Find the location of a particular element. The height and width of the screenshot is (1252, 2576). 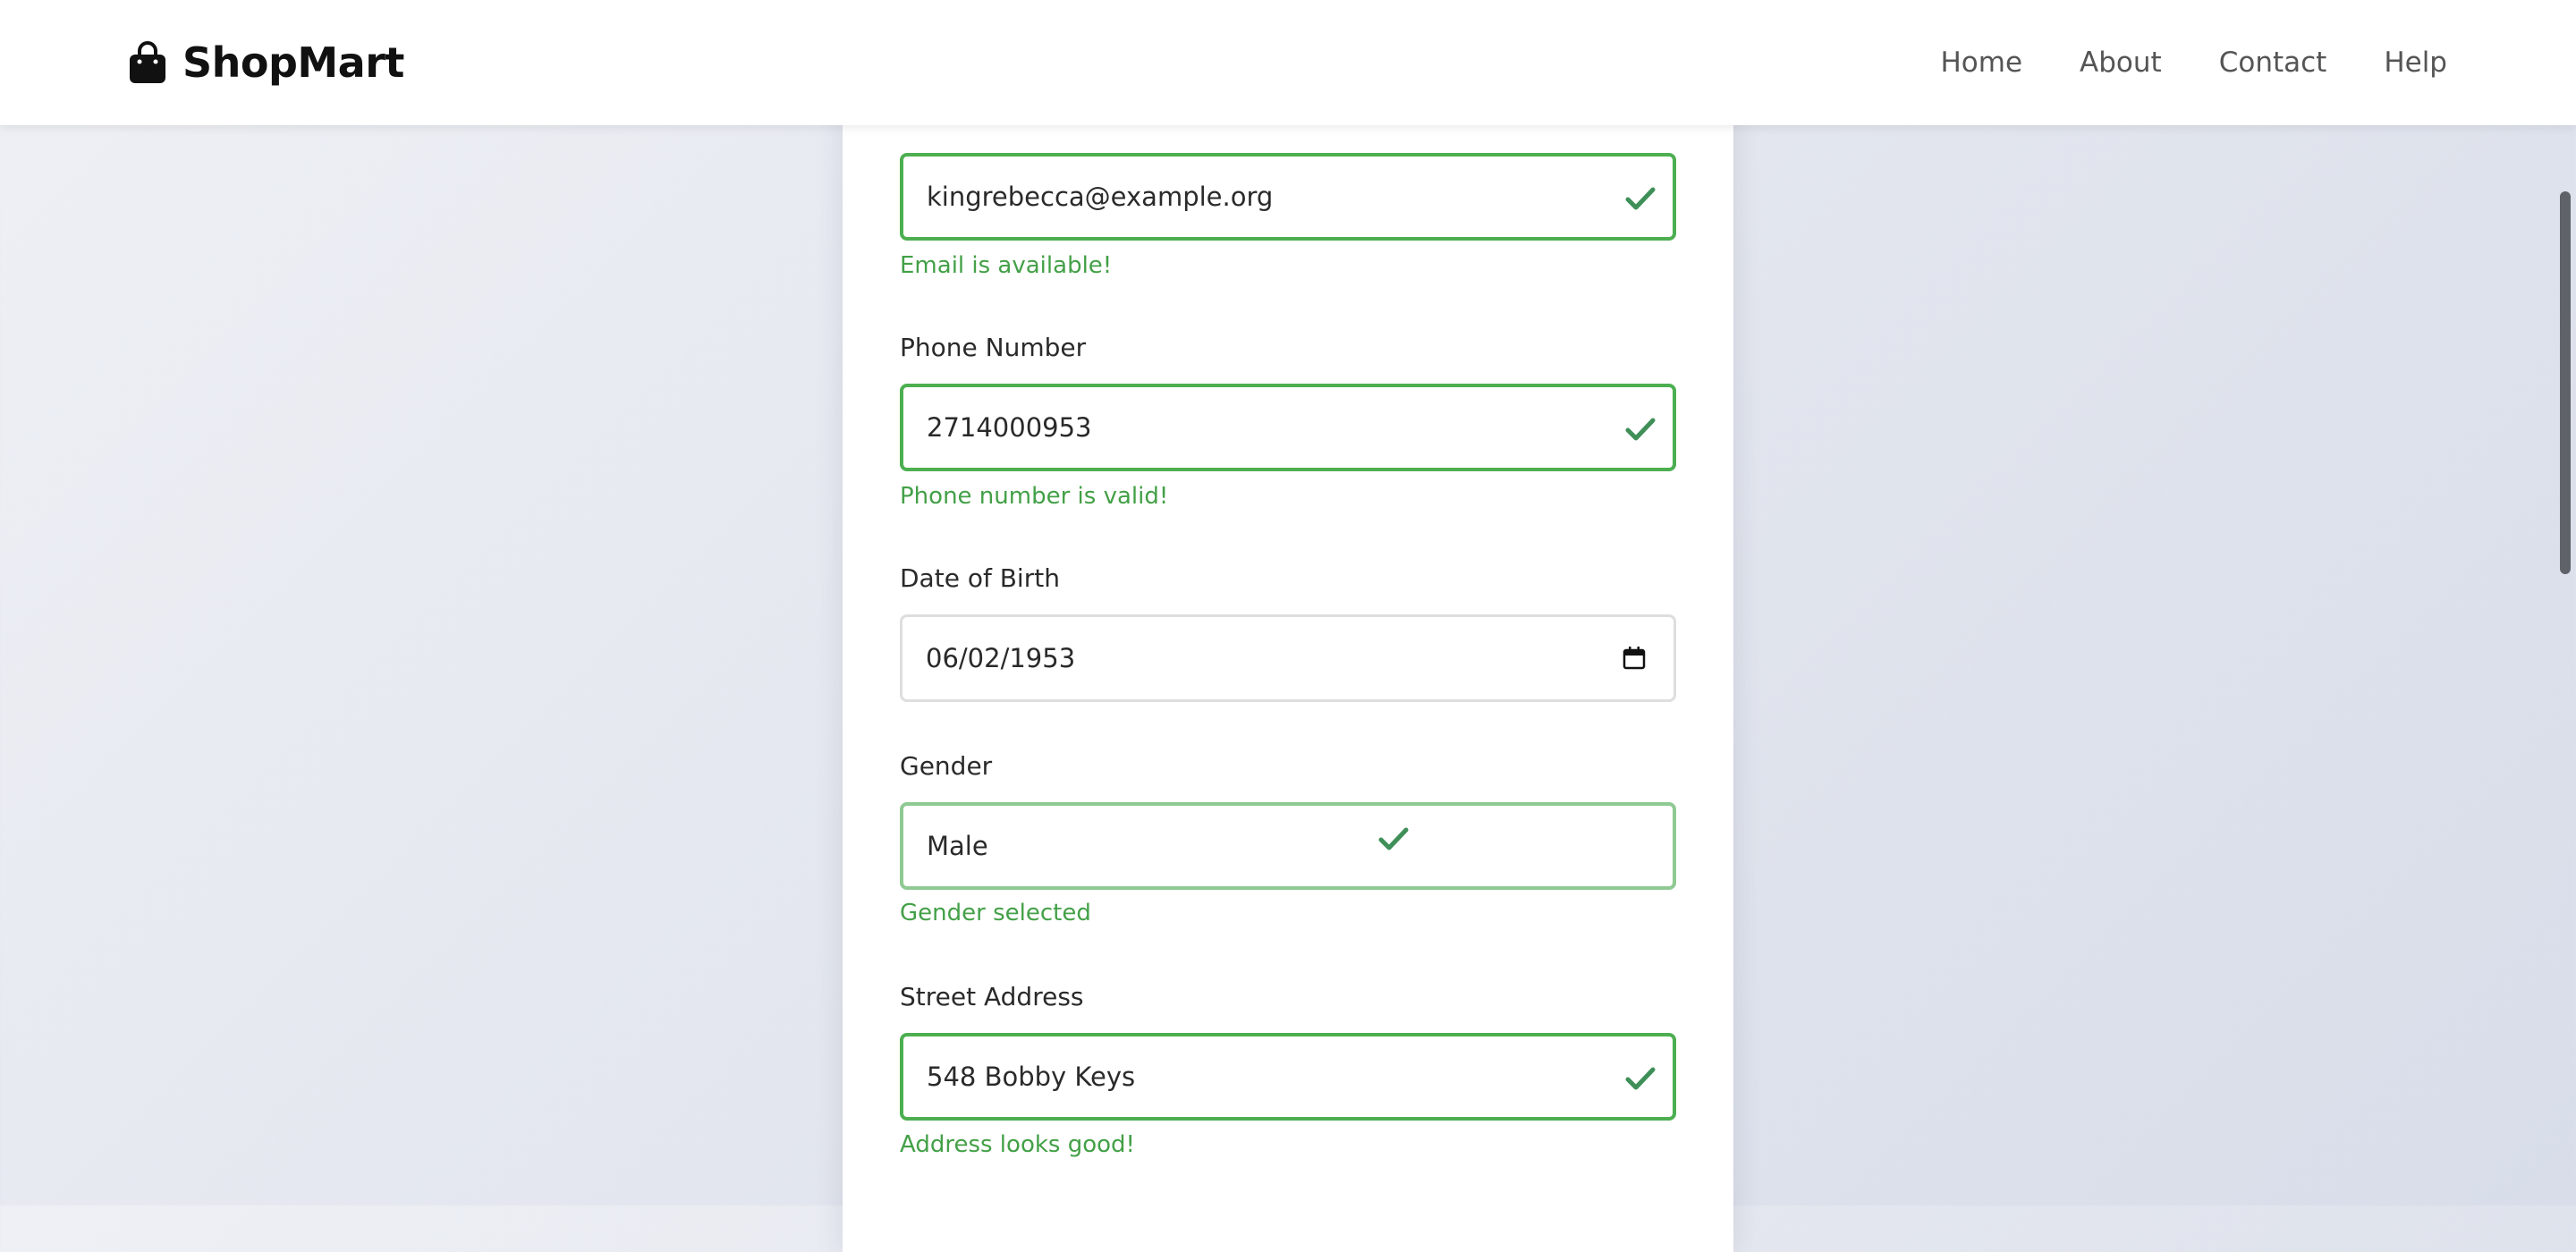

address-label: Street Address is located at coordinates (992, 997).